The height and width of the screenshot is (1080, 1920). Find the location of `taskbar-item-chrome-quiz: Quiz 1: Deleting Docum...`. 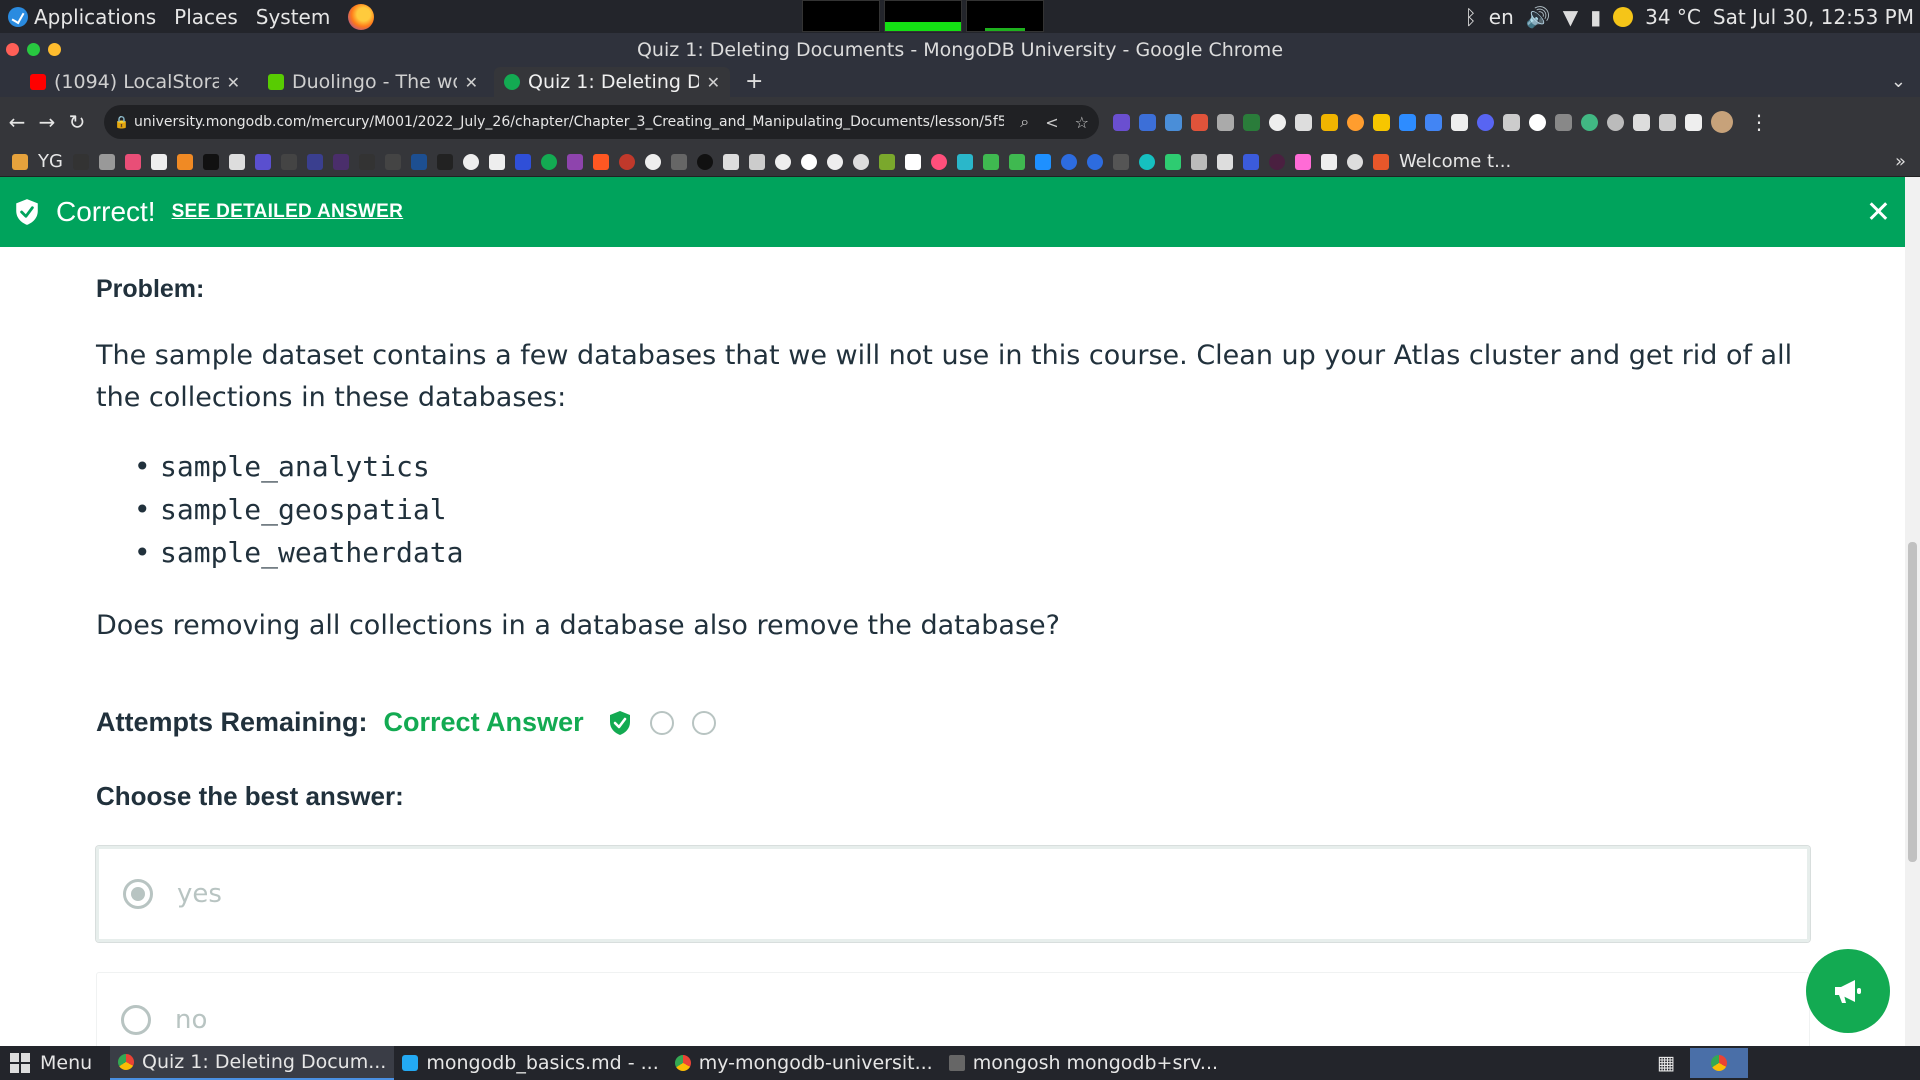

taskbar-item-chrome-quiz: Quiz 1: Deleting Docum... is located at coordinates (252, 1063).